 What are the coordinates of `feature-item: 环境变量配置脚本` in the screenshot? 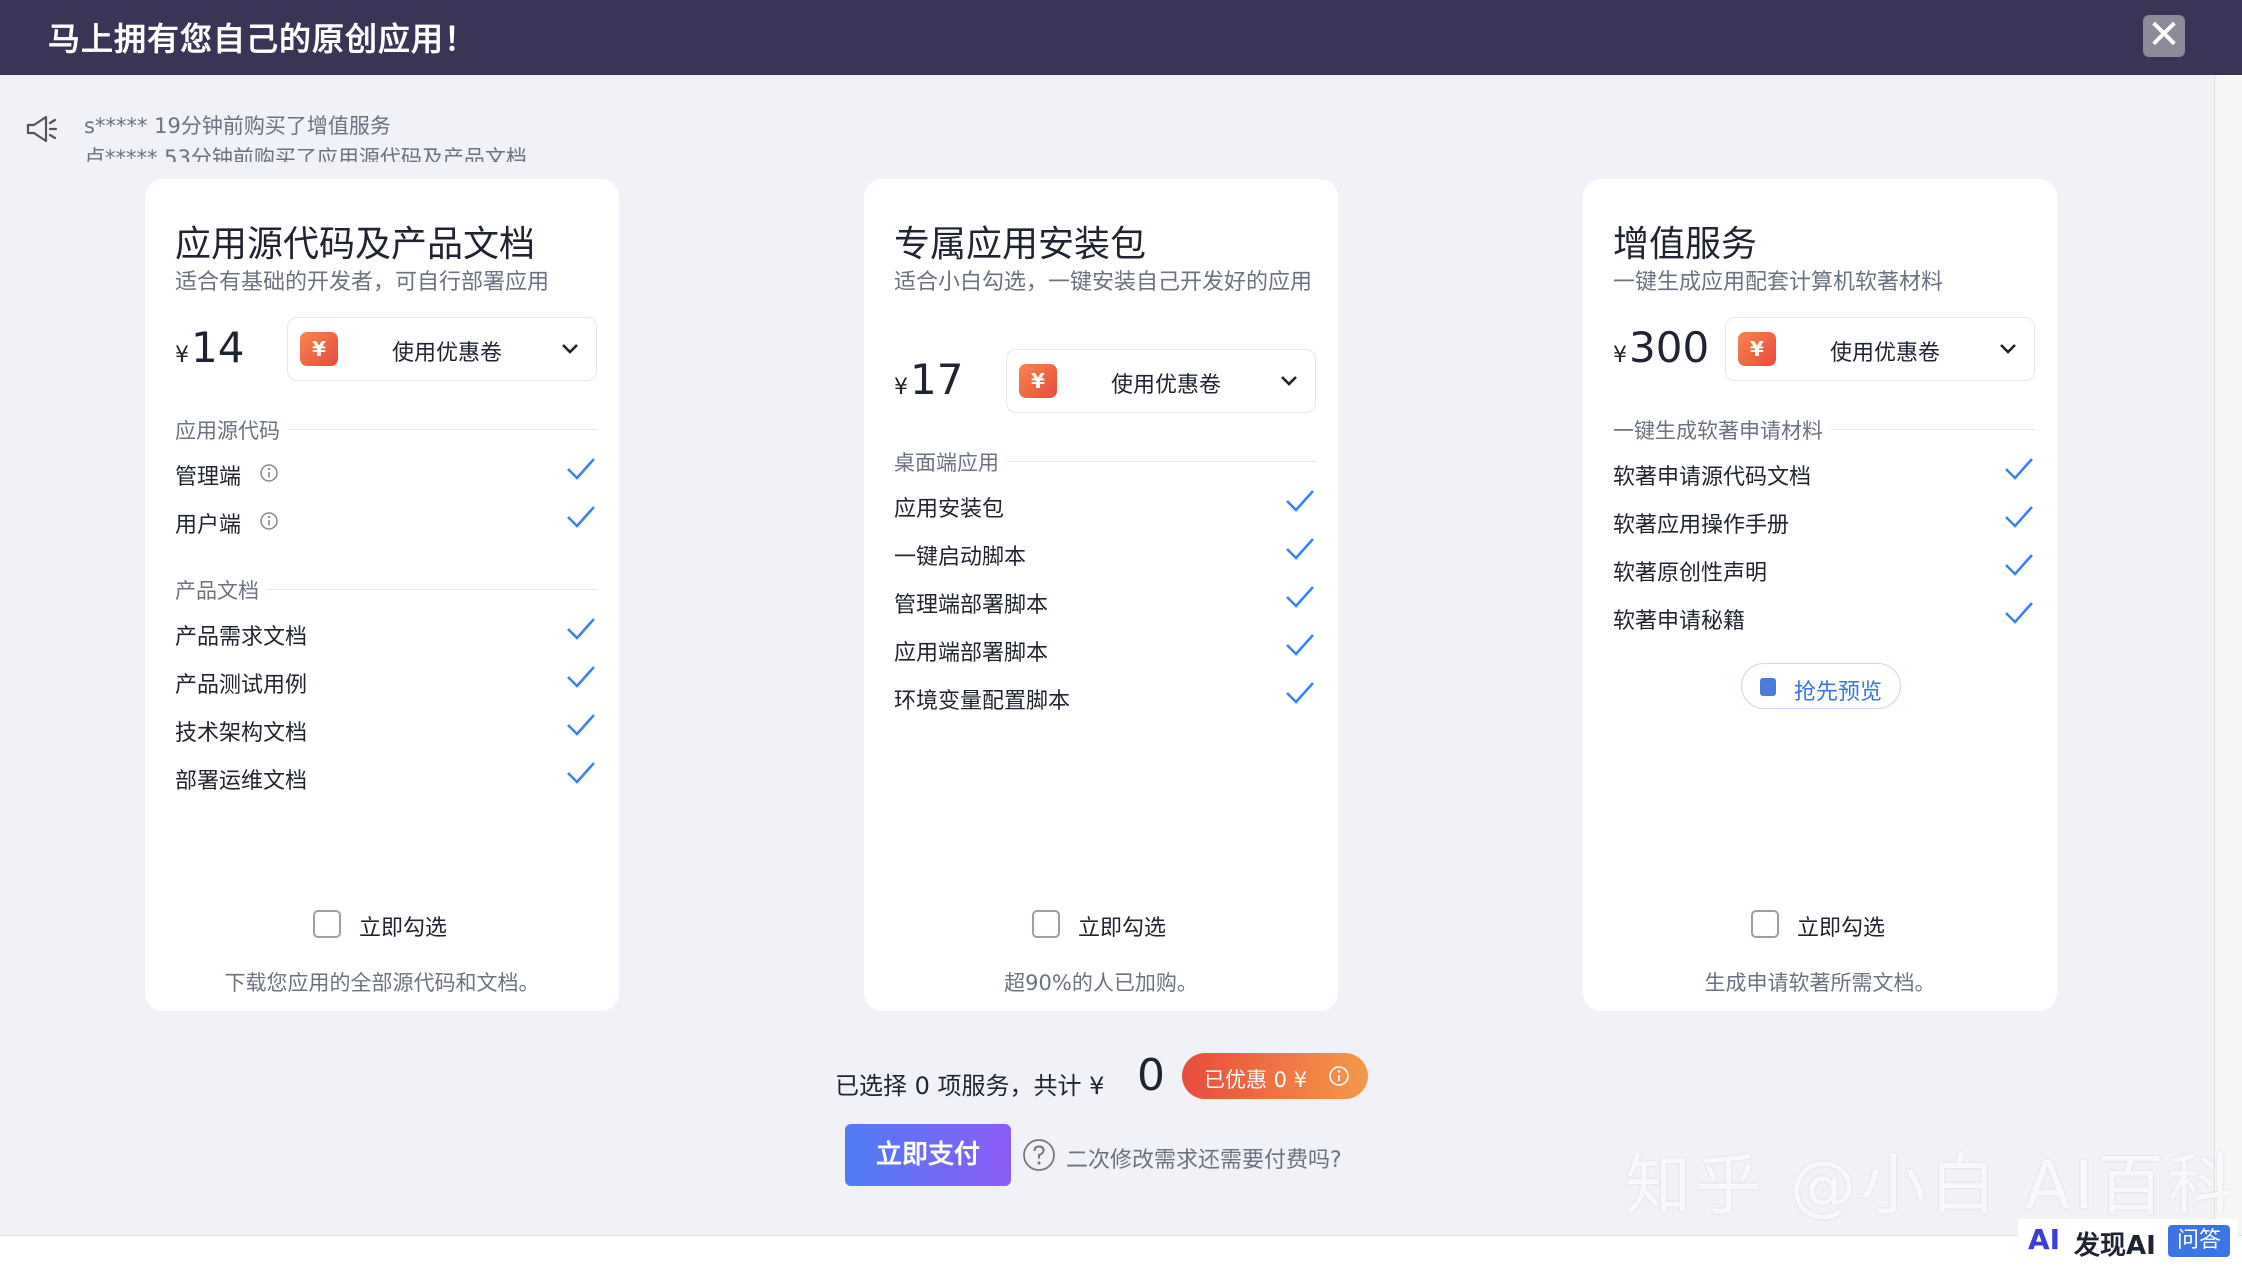 It's located at (1105, 697).